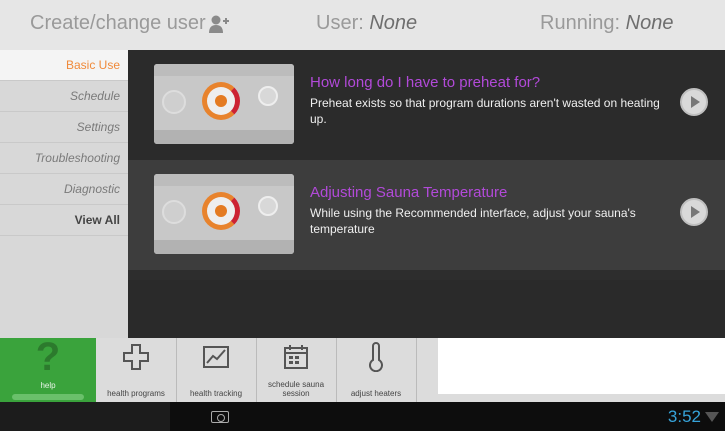  I want to click on sidebar-item-label: View All, so click(97, 220).